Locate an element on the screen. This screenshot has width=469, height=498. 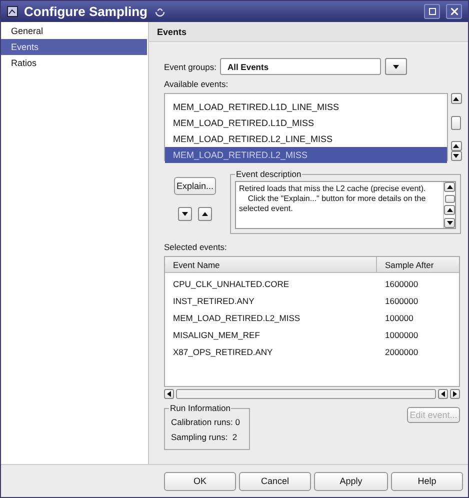
list-item: MEM_LOAD_RETIRED.L1D_MISS is located at coordinates (306, 123).